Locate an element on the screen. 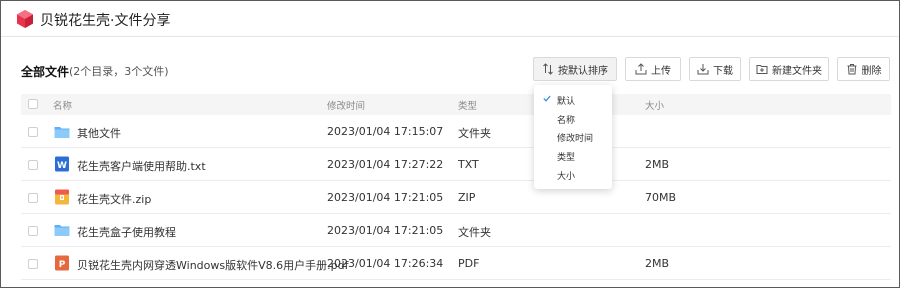 Image resolution: width=900 pixels, height=288 pixels. file-type: PDF is located at coordinates (469, 263).